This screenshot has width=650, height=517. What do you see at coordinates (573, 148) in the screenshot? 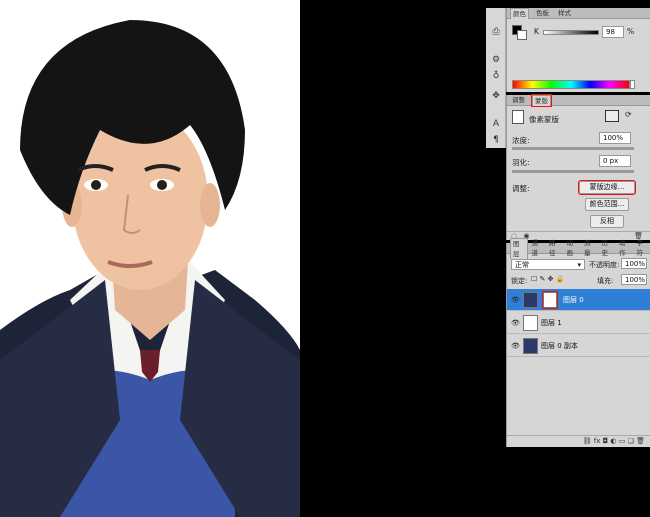
I see `density-slider` at bounding box center [573, 148].